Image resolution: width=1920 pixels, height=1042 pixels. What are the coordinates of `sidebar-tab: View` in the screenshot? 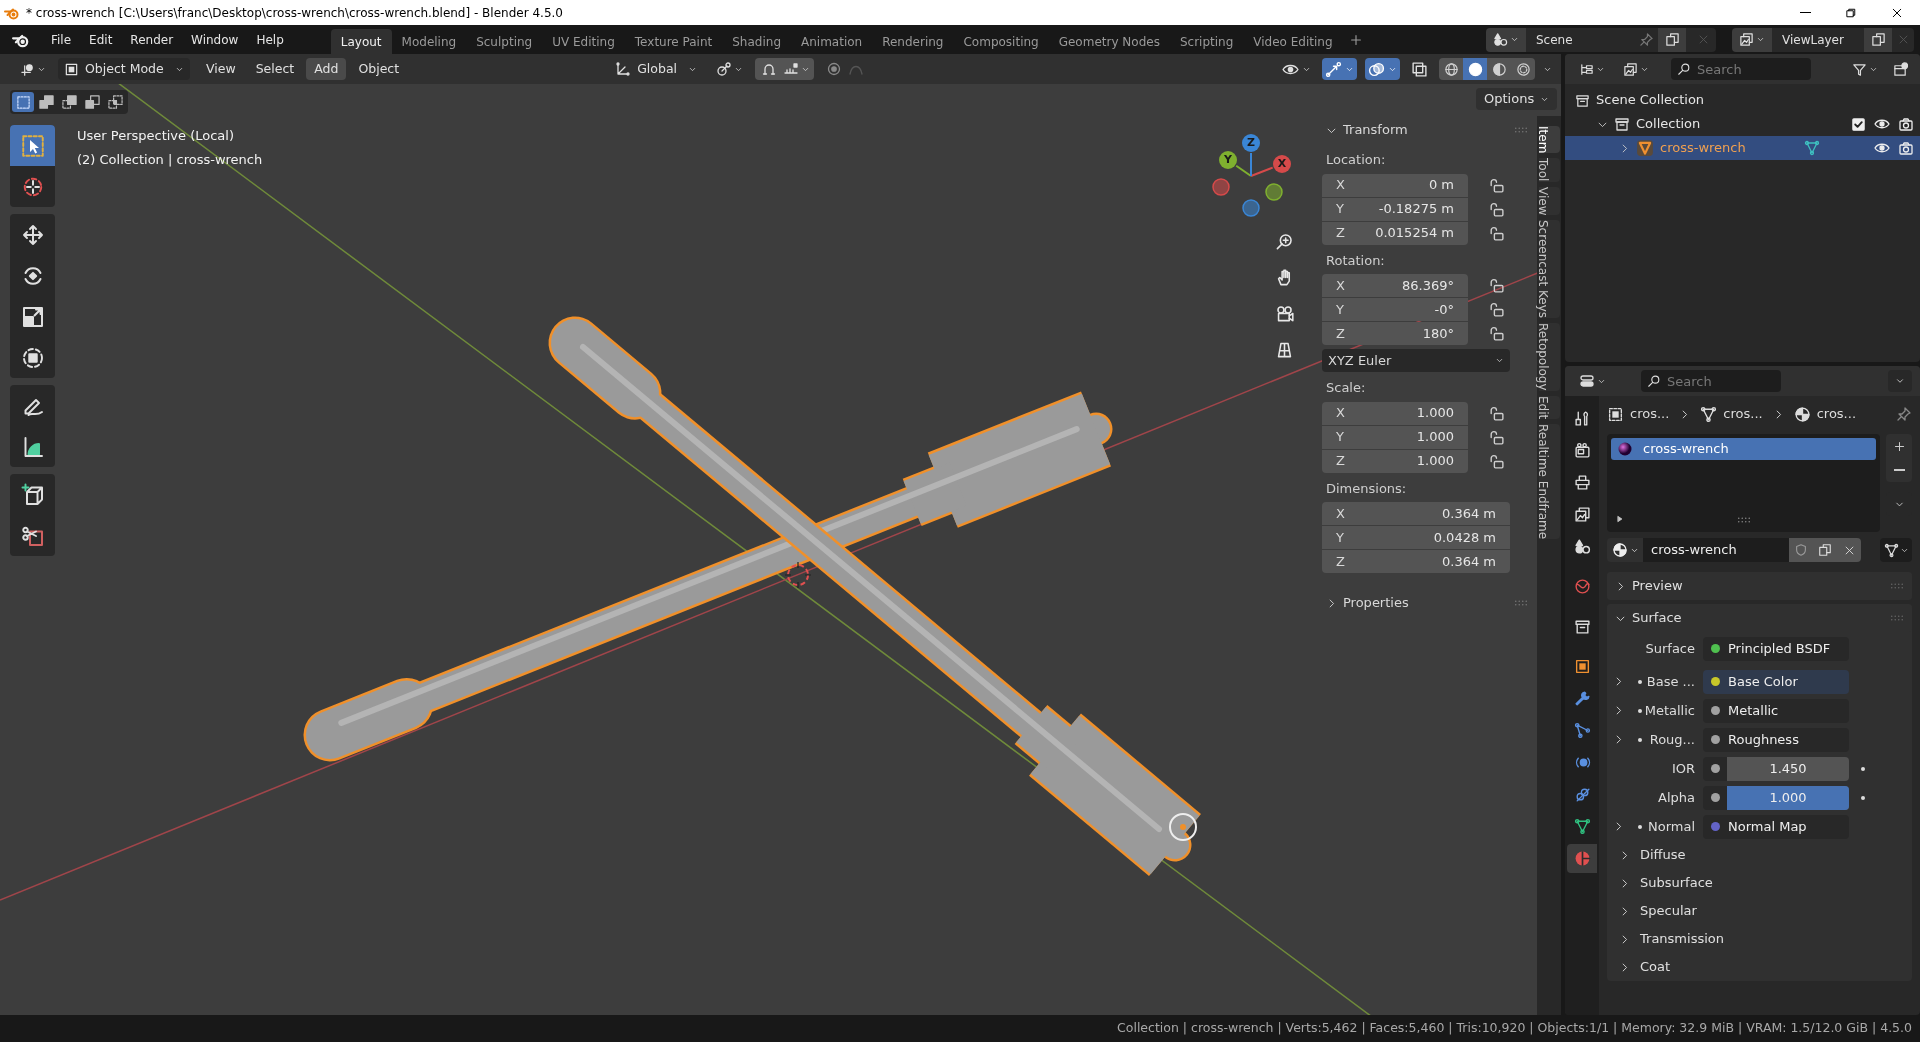 It's located at (1549, 201).